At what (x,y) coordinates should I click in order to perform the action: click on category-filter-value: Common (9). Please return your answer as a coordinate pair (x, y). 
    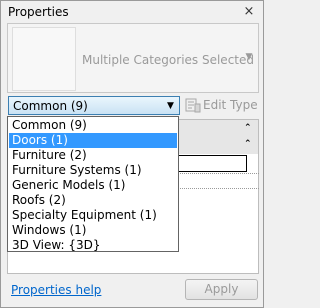
    Looking at the image, I should click on (50, 106).